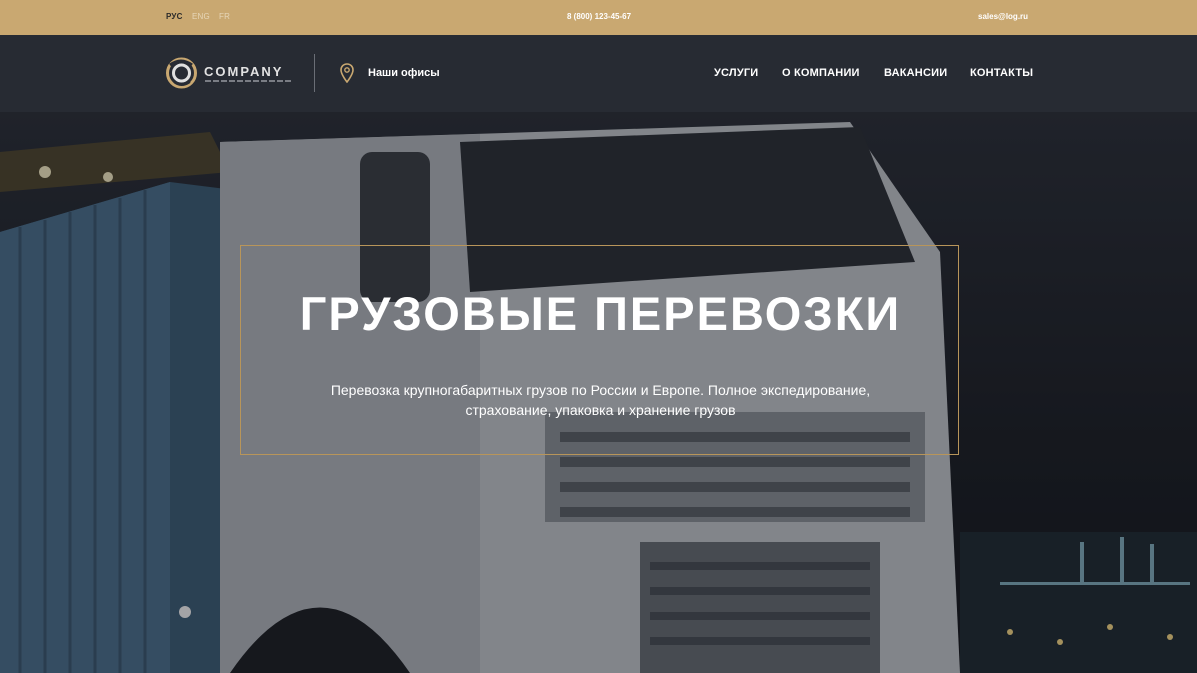  Describe the element at coordinates (600, 313) in the screenshot. I see `hero-title: ГРУЗОВЫЕ ПЕРЕВОЗКИ` at that location.